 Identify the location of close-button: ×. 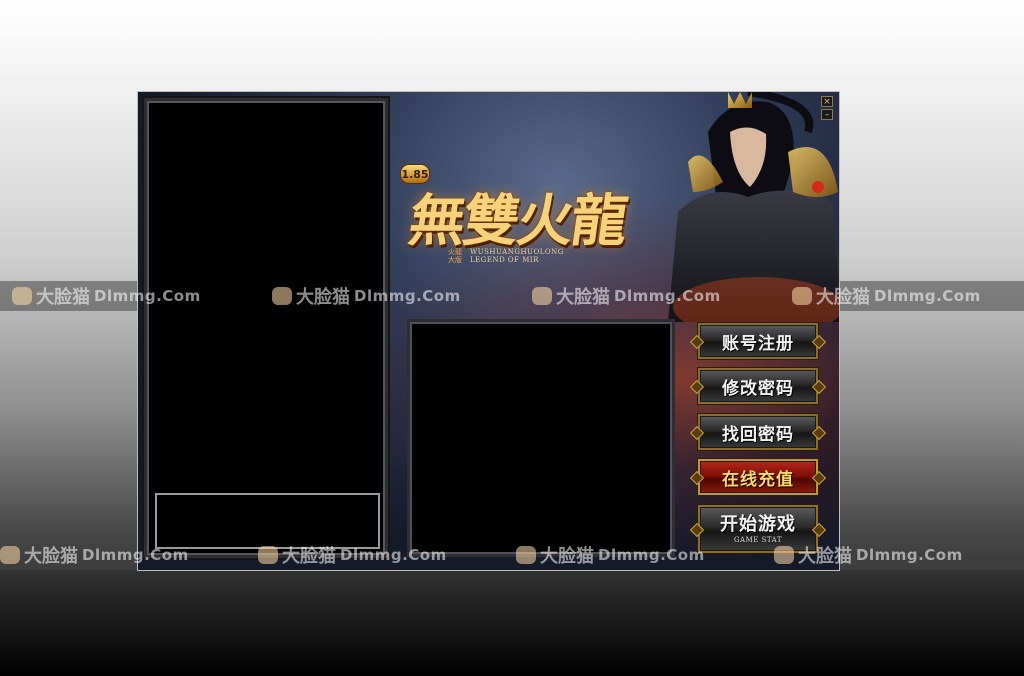
(827, 101).